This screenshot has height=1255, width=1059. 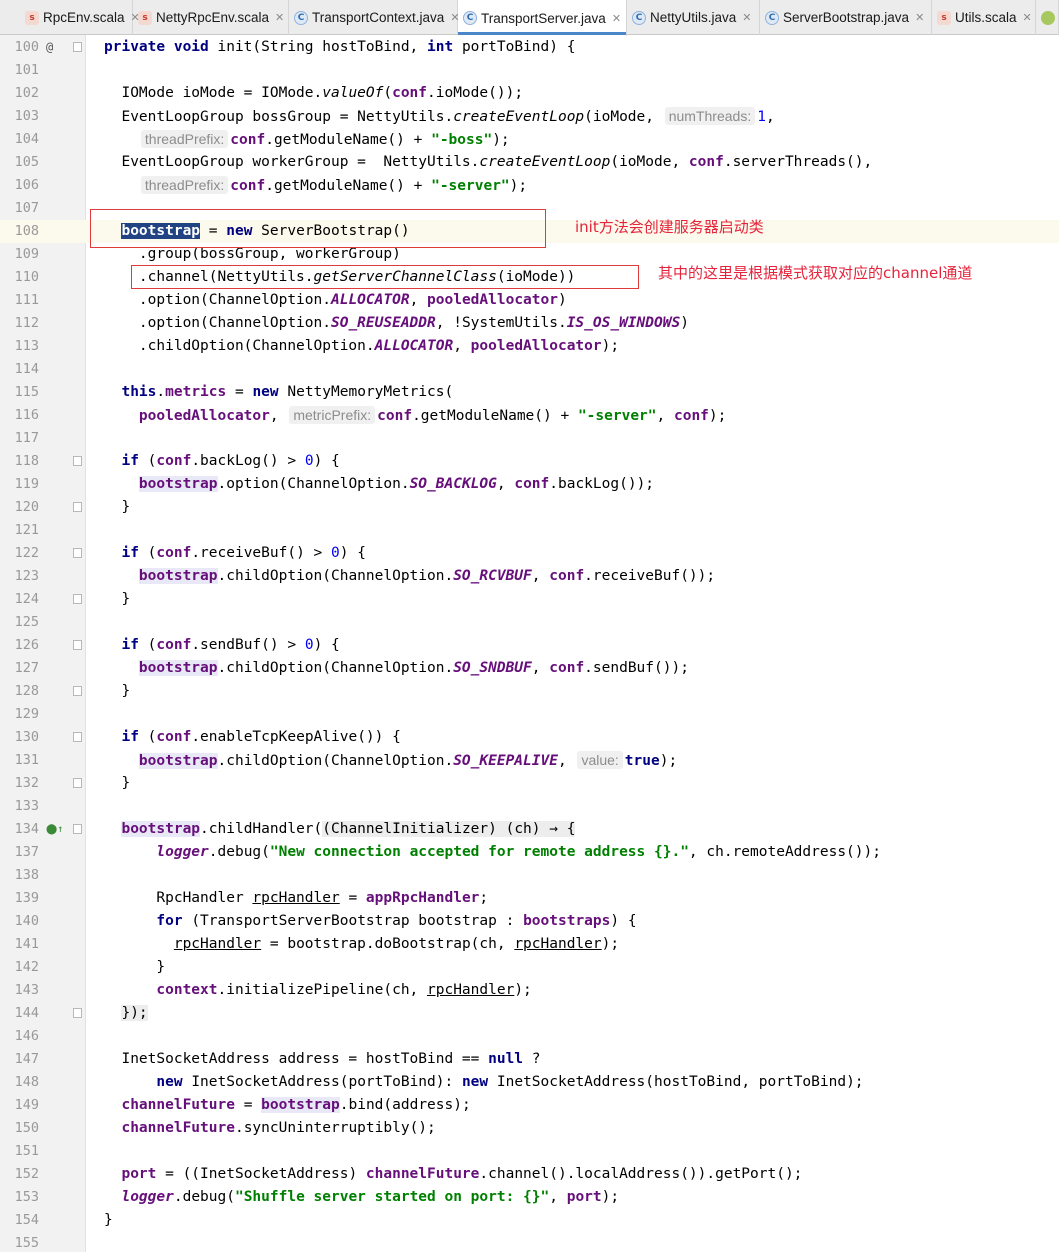 What do you see at coordinates (26, 645) in the screenshot?
I see `line-number: 126` at bounding box center [26, 645].